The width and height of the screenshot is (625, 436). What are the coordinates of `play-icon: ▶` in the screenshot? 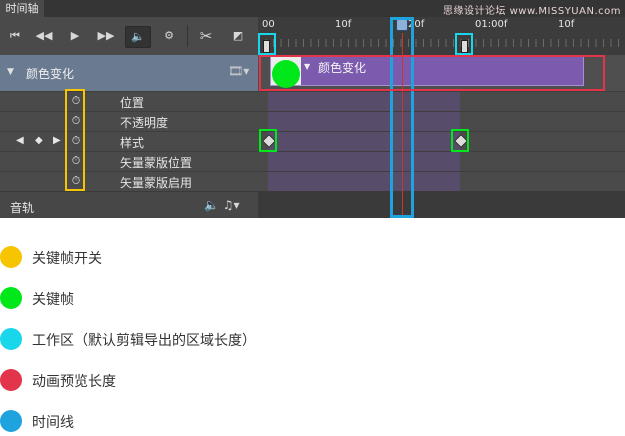 It's located at (75, 36).